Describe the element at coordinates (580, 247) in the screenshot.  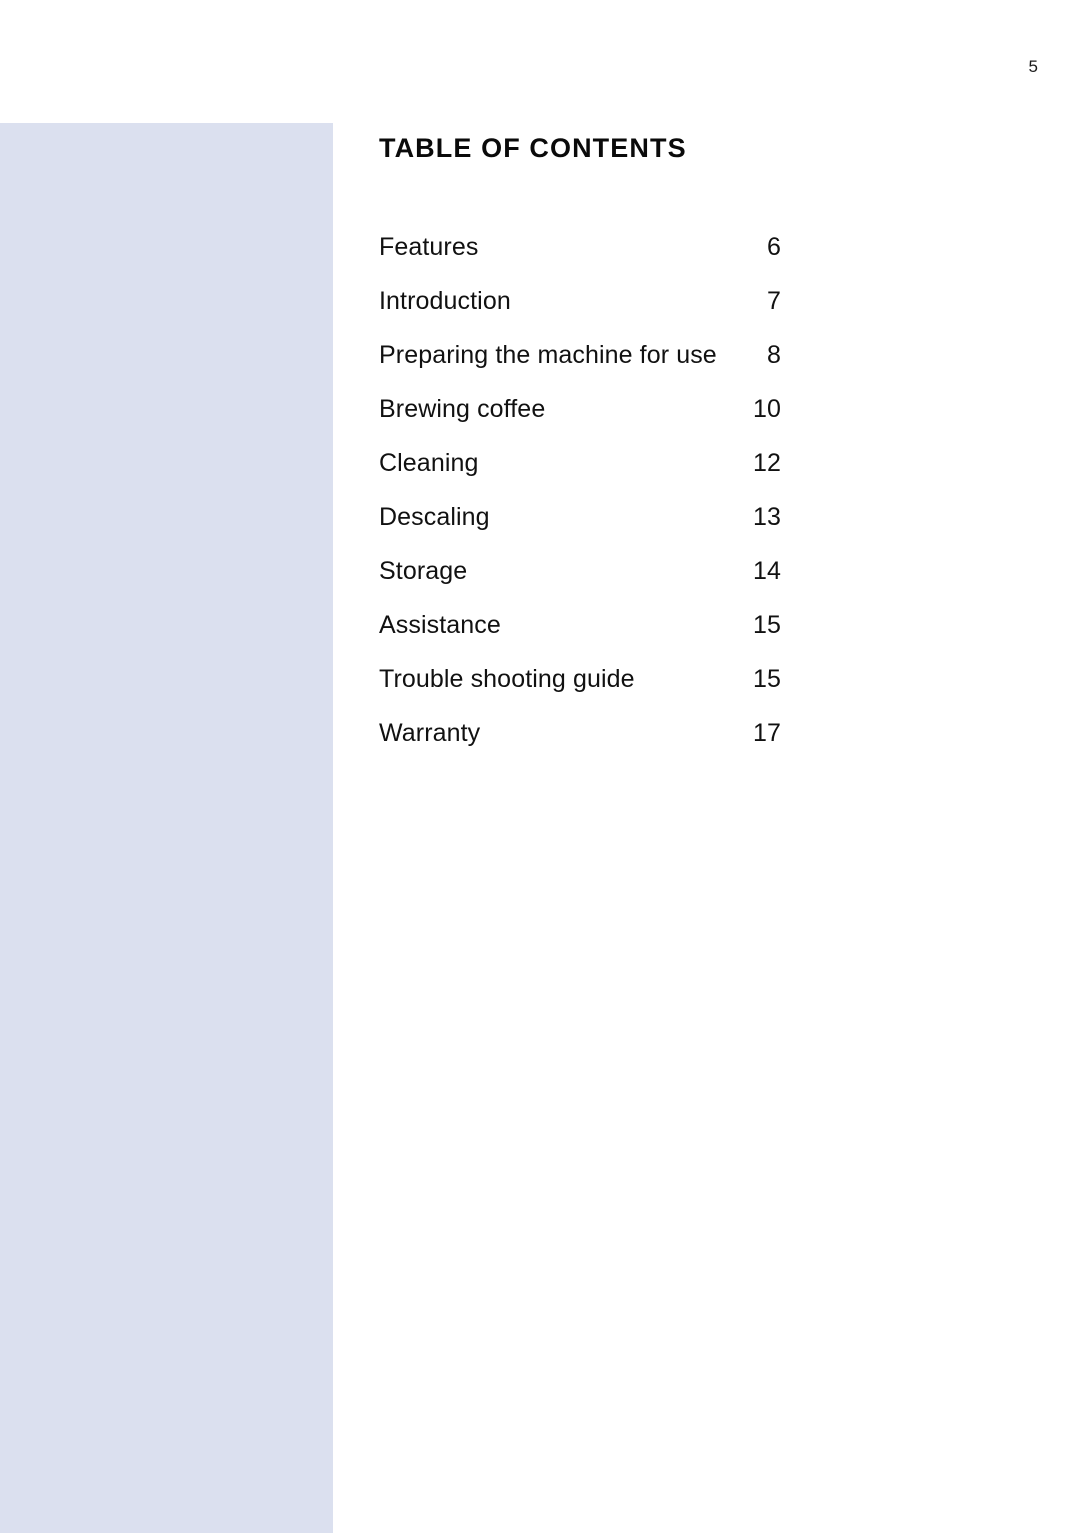
I see `list-item: Features 6` at that location.